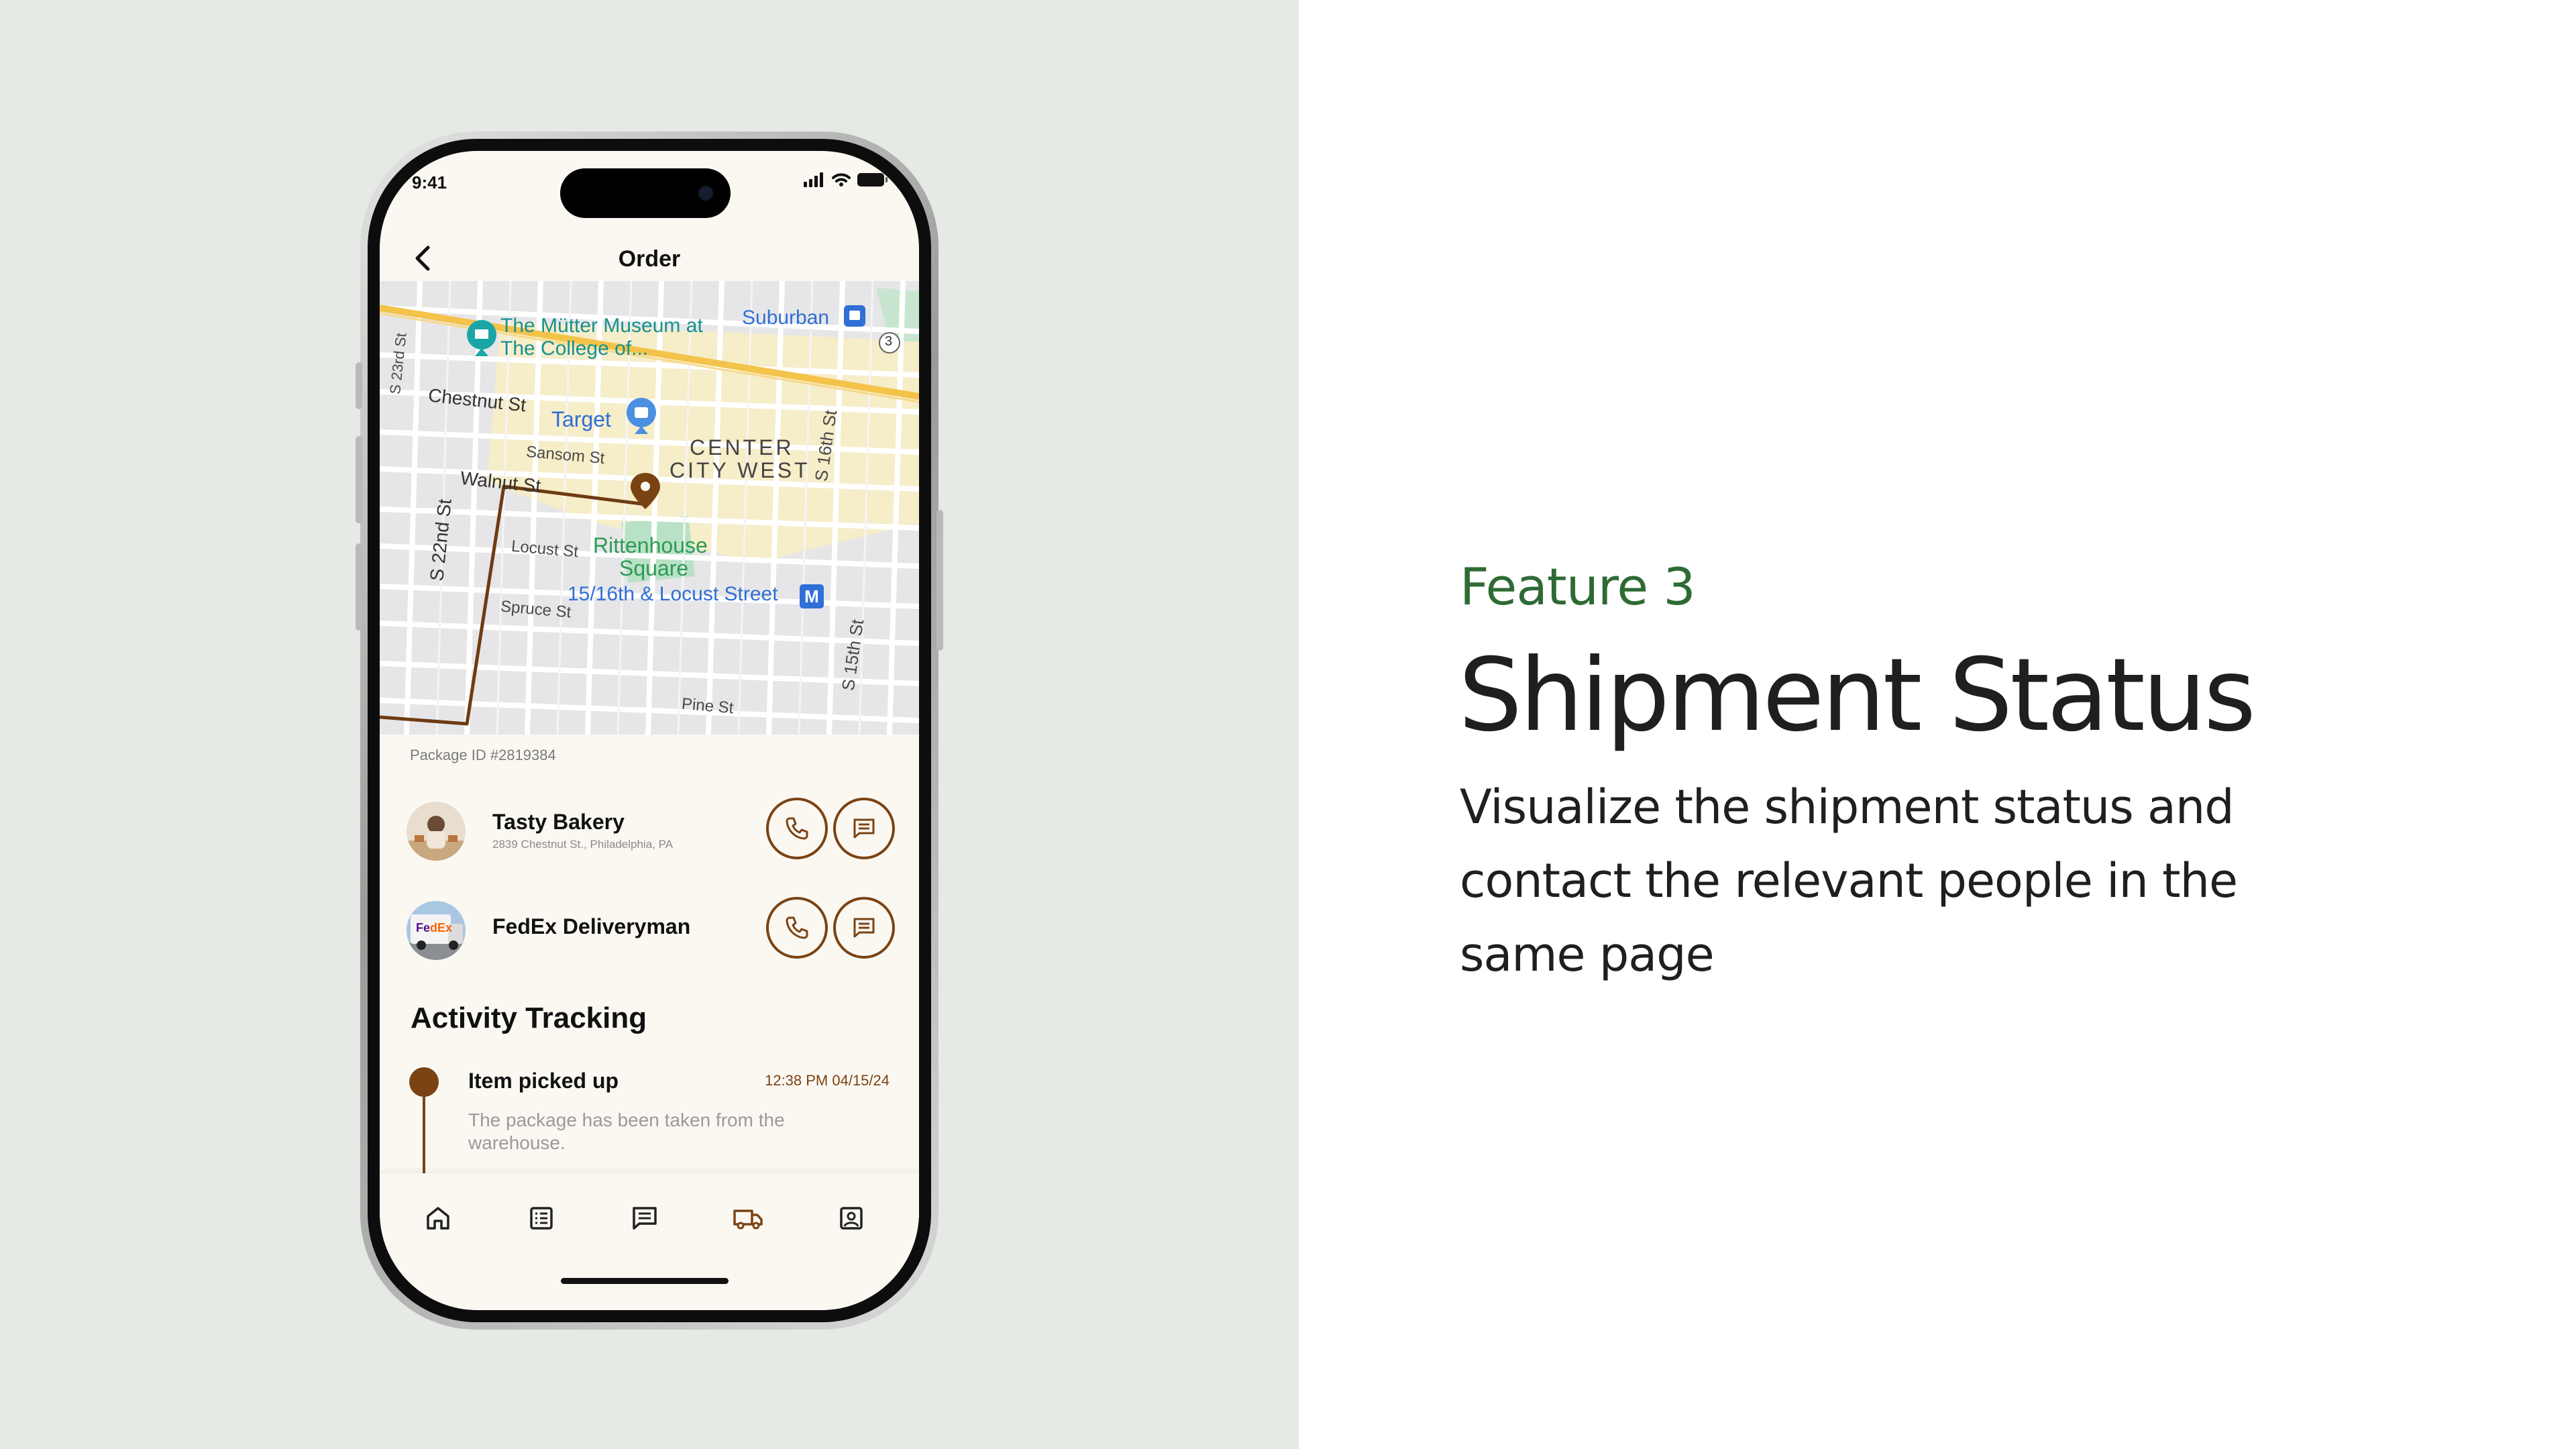 This screenshot has width=2576, height=1449. I want to click on profile-icon, so click(851, 1218).